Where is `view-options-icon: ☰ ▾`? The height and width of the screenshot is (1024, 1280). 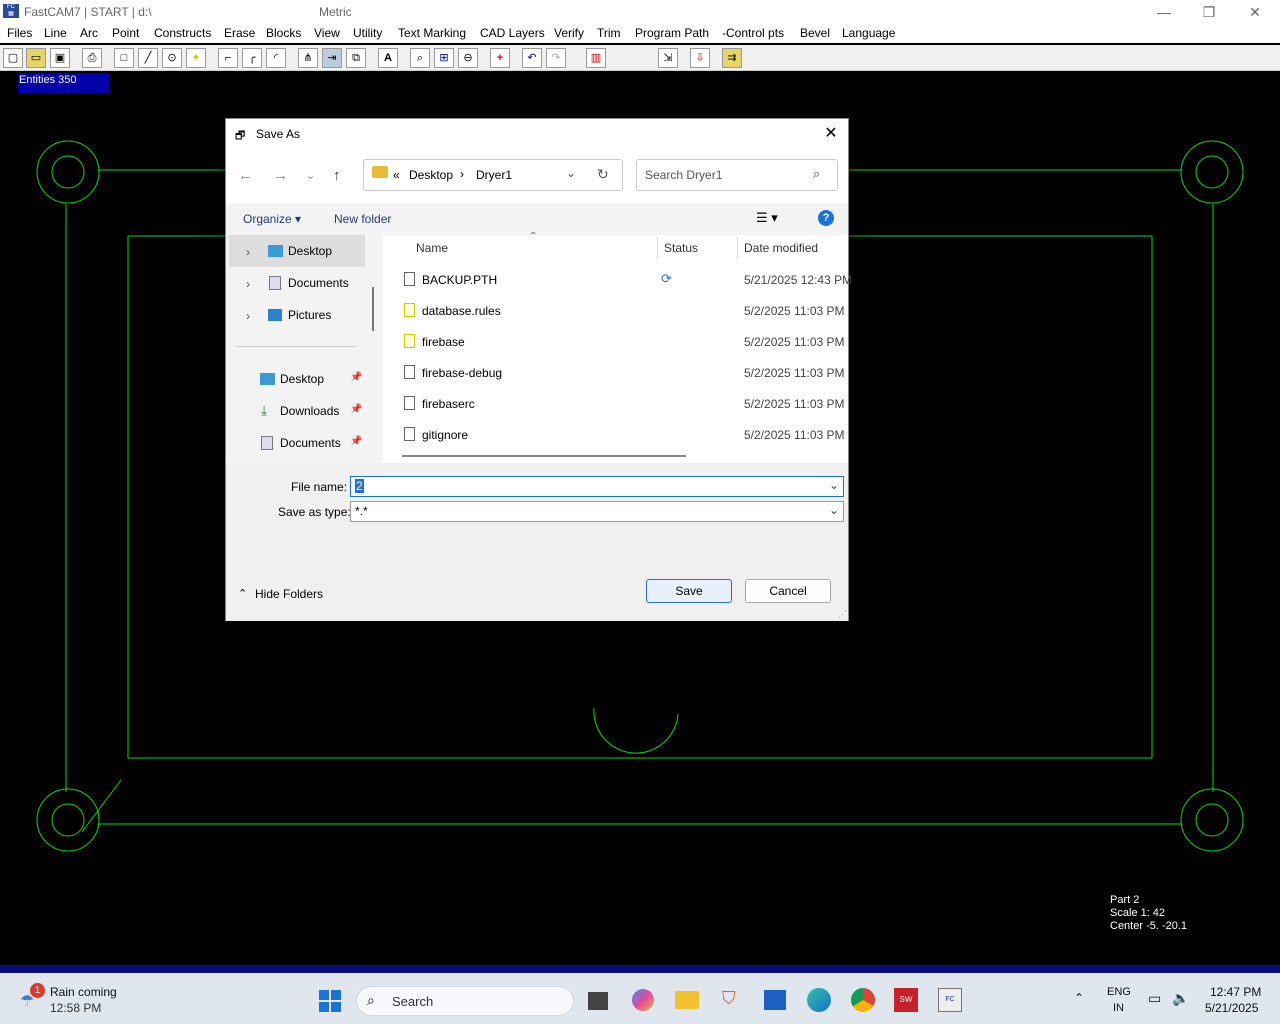 view-options-icon: ☰ ▾ is located at coordinates (767, 218).